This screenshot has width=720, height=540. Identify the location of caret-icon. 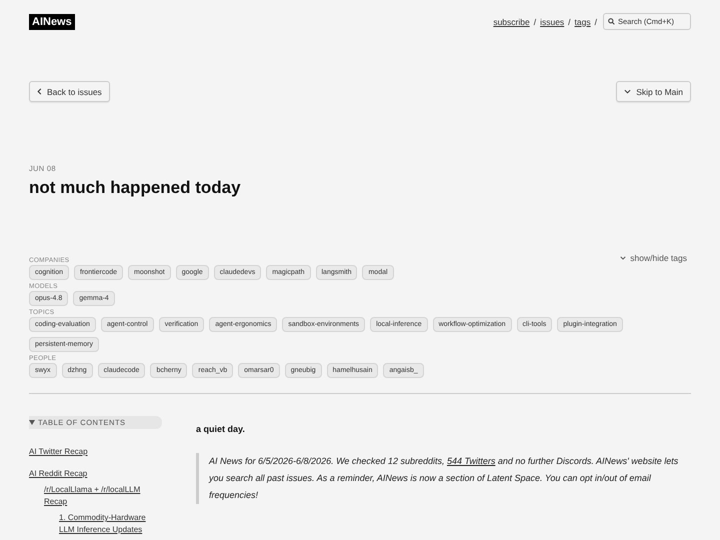
(32, 422).